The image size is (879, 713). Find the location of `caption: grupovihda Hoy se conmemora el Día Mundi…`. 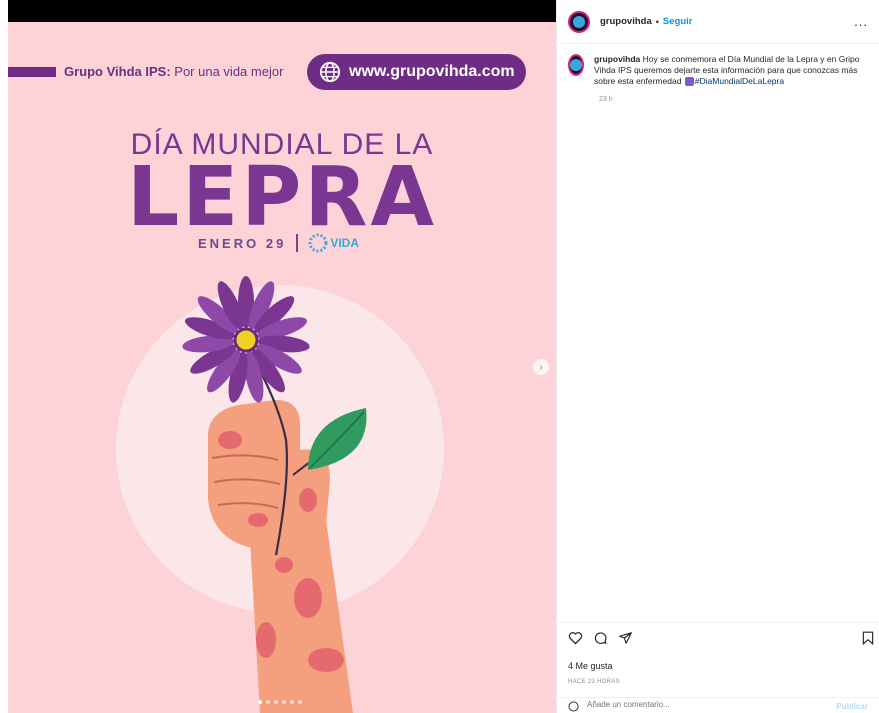

caption: grupovihda Hoy se conmemora el Día Mundi… is located at coordinates (720, 70).